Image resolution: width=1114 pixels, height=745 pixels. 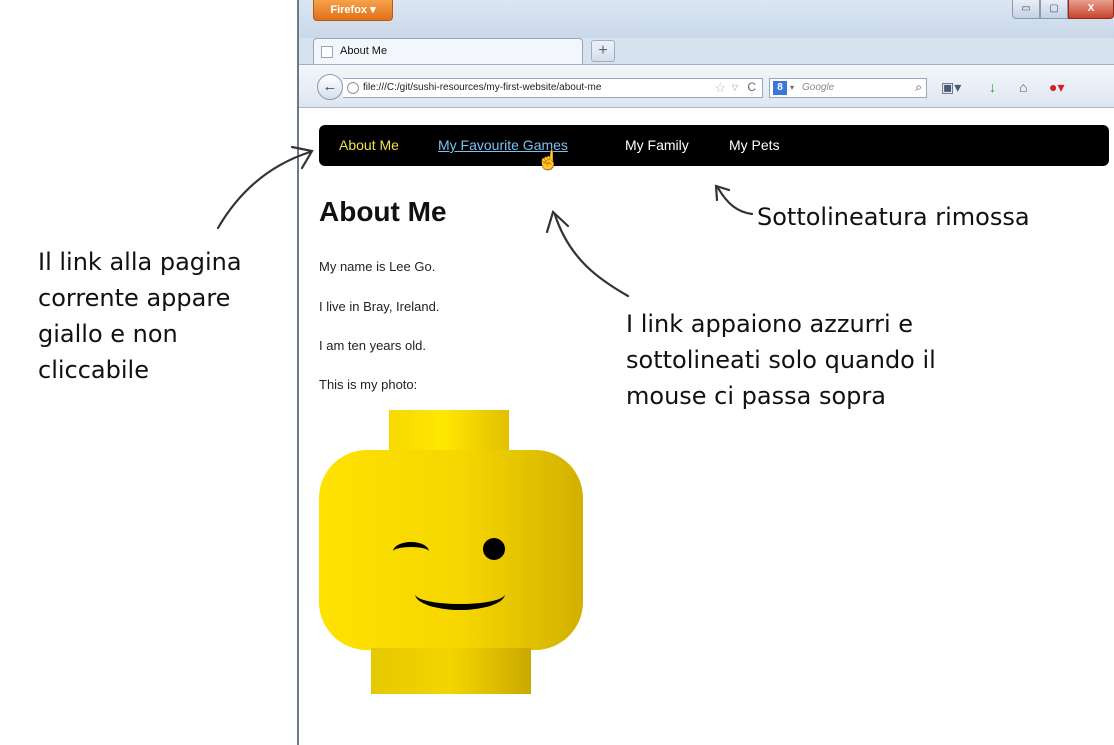 What do you see at coordinates (751, 87) in the screenshot?
I see `reload-icon: C` at bounding box center [751, 87].